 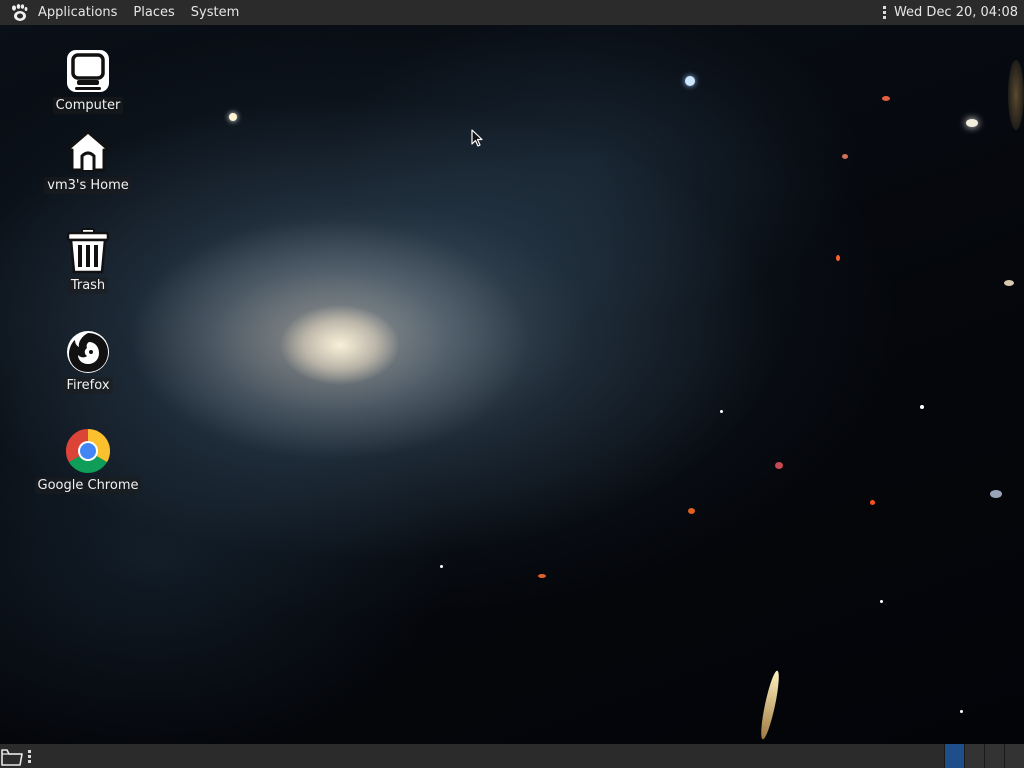 I want to click on home-folder-icon, so click(x=88, y=151).